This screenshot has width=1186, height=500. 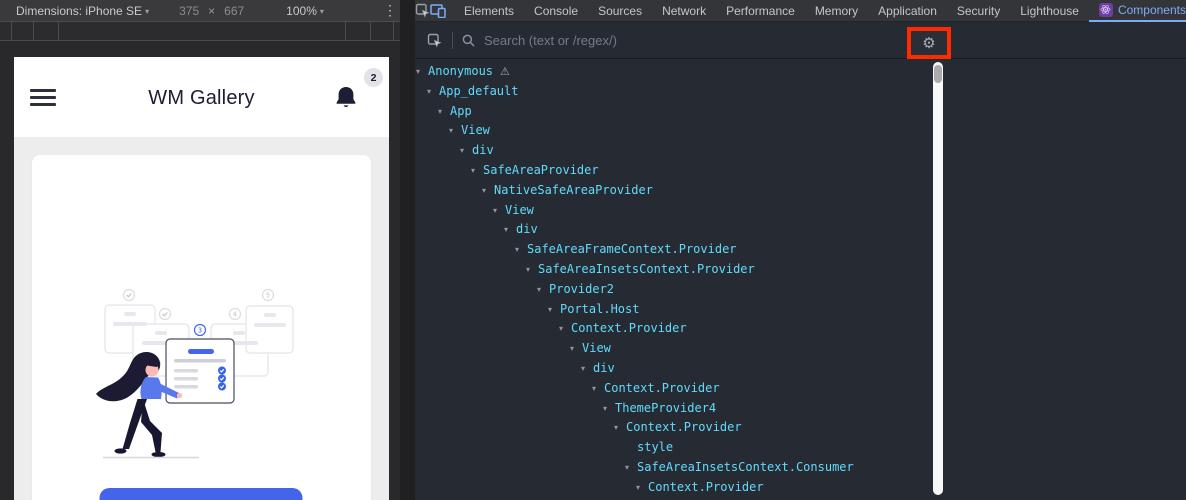 I want to click on tree-node: ▾ SafeAreaInsetsContext.Consumer, so click(x=800, y=468).